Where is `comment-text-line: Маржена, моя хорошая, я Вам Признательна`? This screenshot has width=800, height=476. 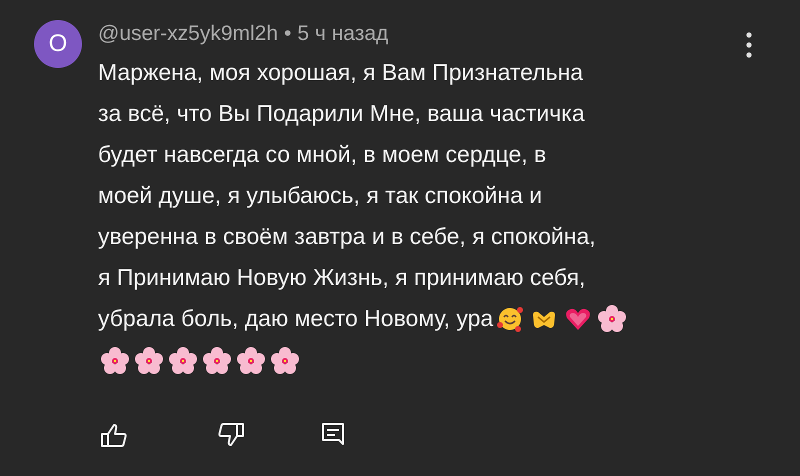
comment-text-line: Маржена, моя хорошая, я Вам Признательна is located at coordinates (341, 72).